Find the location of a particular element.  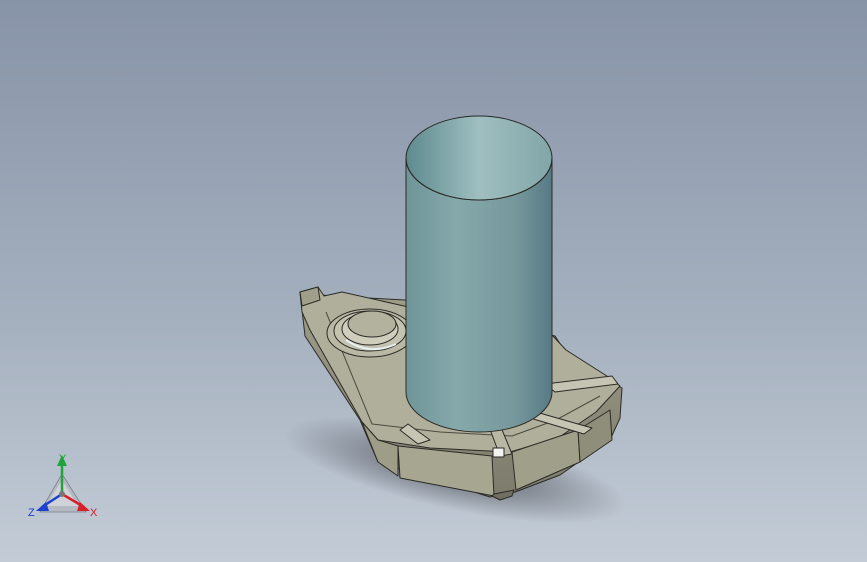

boss-top is located at coordinates (372, 324).